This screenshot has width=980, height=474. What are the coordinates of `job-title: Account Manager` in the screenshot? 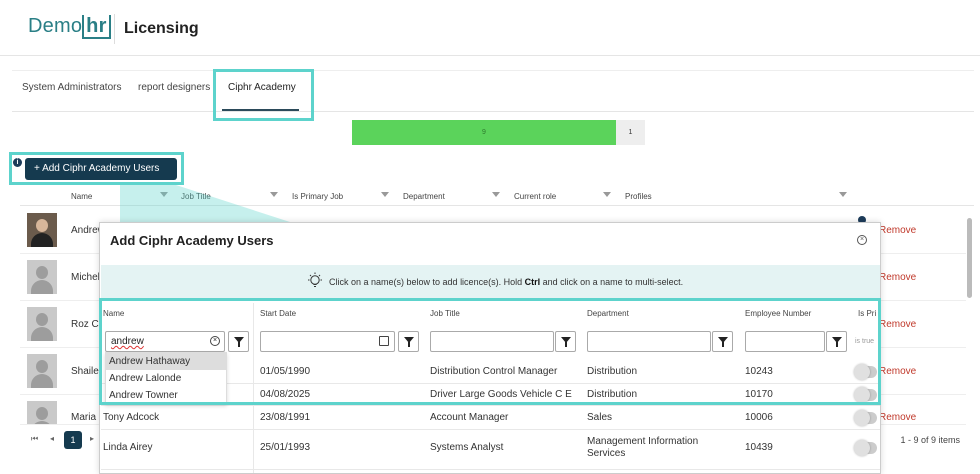 It's located at (469, 417).